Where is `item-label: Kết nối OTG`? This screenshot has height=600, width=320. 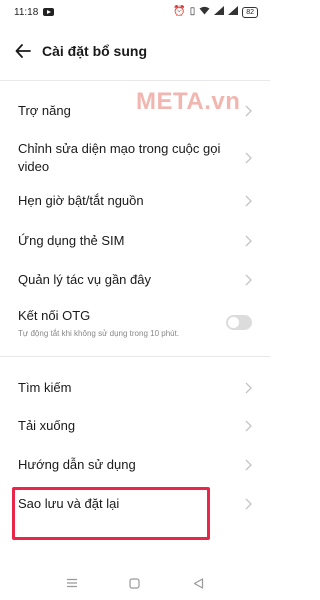
item-label: Kết nối OTG is located at coordinates (54, 315).